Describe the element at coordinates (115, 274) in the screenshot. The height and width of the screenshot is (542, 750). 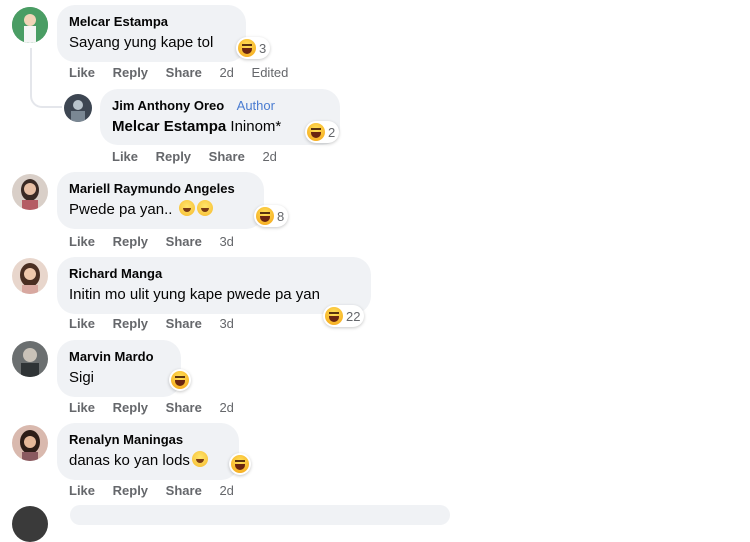
I see `comment-author: Richard Manga` at that location.